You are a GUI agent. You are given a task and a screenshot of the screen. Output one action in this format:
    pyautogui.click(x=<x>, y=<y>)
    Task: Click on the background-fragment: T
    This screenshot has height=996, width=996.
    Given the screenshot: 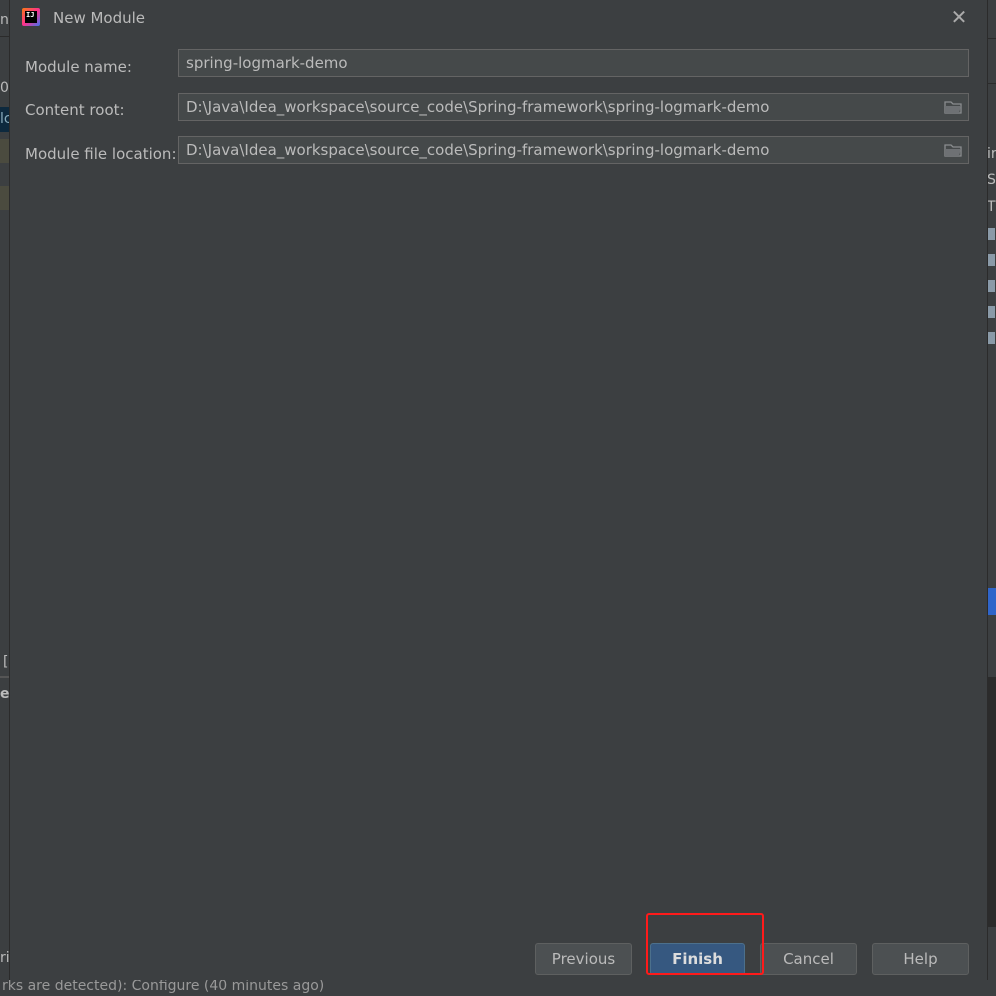 What is the action you would take?
    pyautogui.click(x=991, y=207)
    